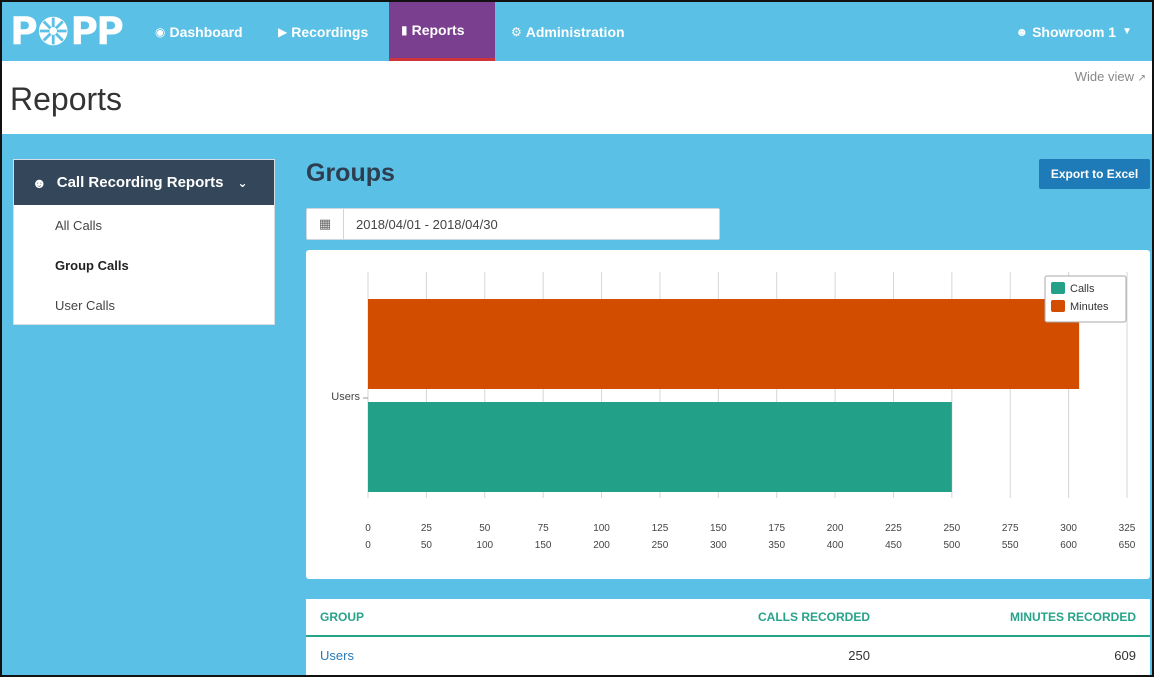 Image resolution: width=1154 pixels, height=677 pixels. I want to click on x-tick-label-secondary: 350, so click(776, 545).